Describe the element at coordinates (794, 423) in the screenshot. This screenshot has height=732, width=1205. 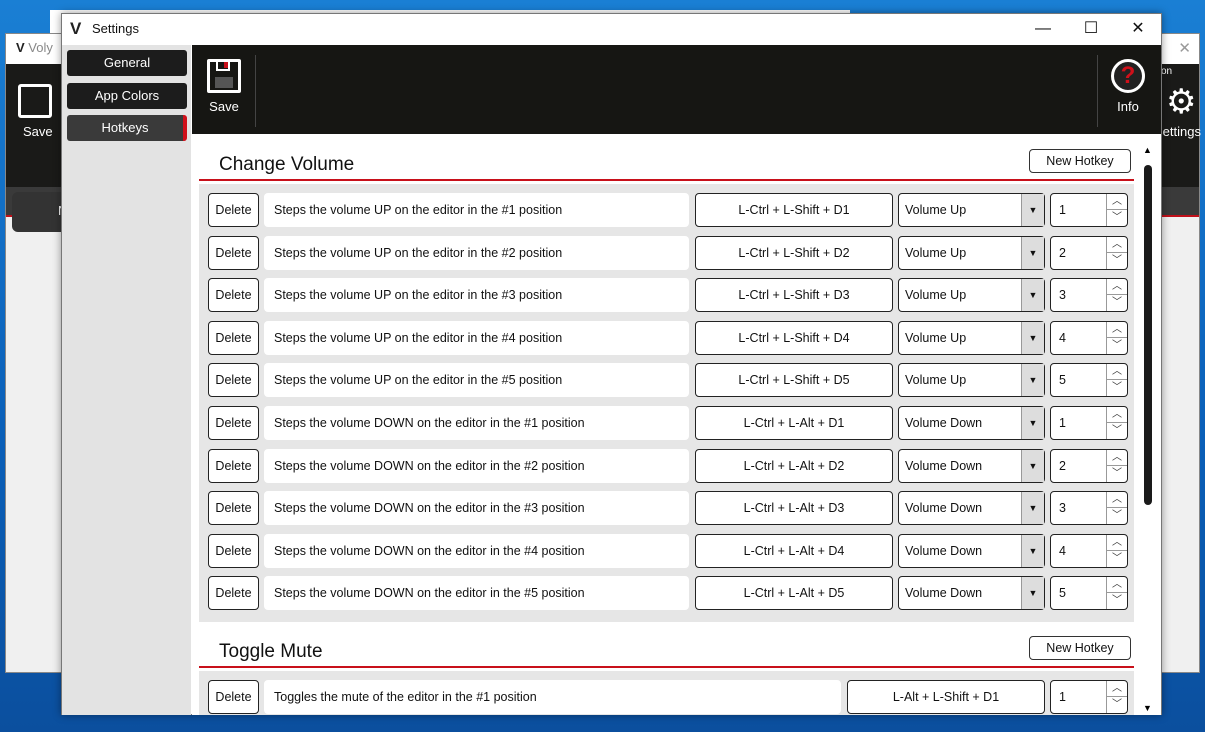
I see `hotkey-capture-field: L-Ctrl + L-Alt + D1` at that location.